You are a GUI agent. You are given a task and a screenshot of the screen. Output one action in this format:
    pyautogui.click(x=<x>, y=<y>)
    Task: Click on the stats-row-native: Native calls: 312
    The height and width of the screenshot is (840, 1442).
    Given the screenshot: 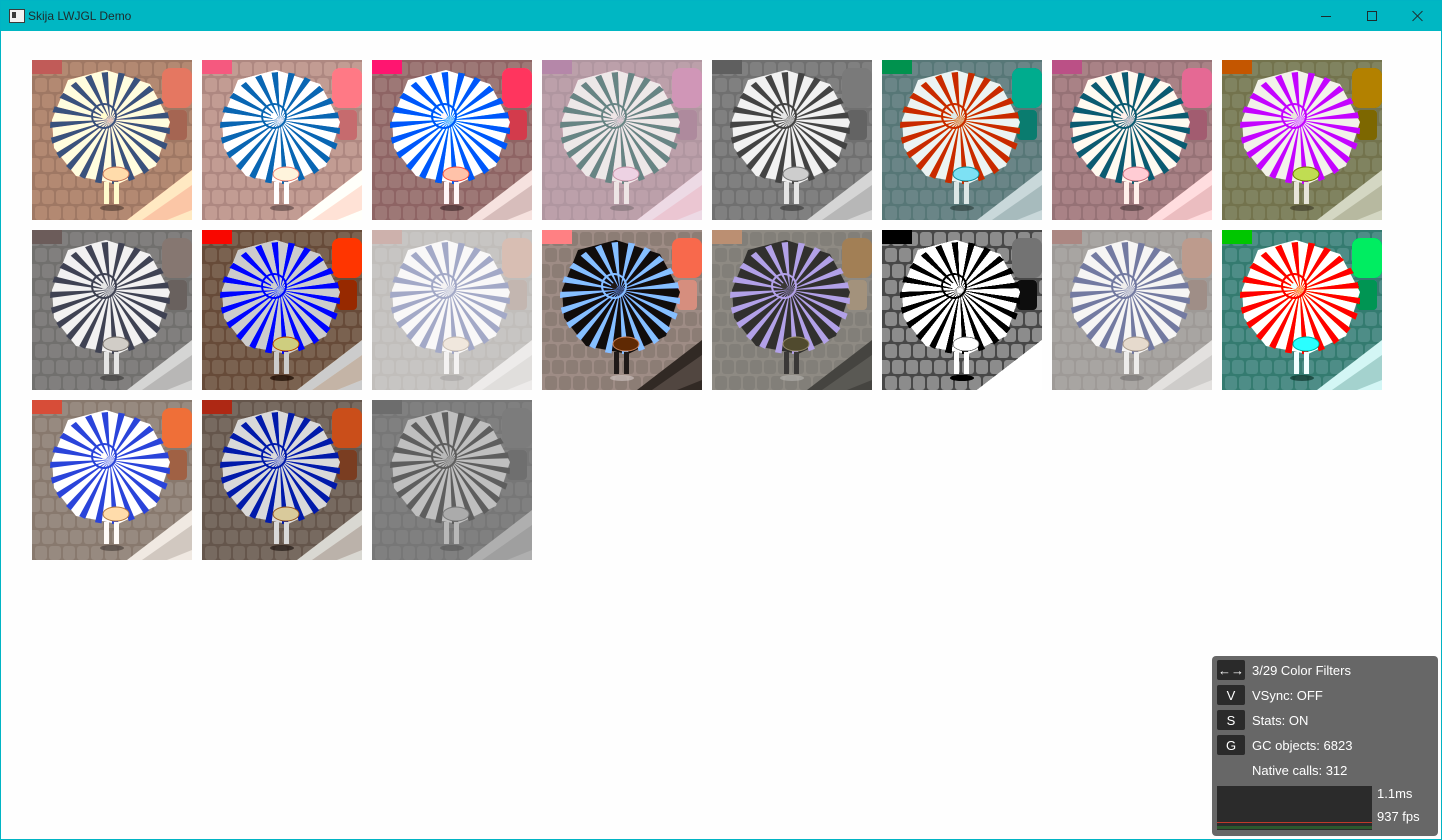 What is the action you would take?
    pyautogui.click(x=1282, y=770)
    